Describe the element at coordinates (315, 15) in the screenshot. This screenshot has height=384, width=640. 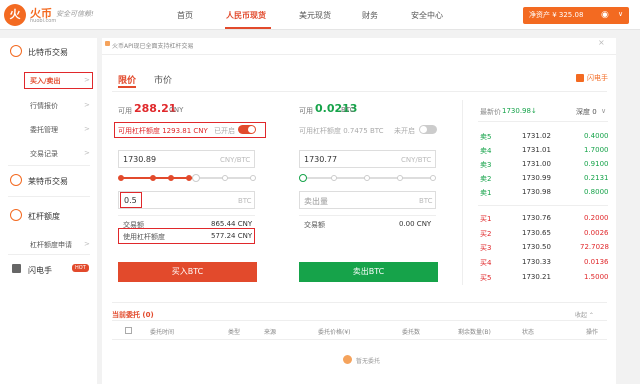
I see `nav-usd-spot: 美元现货` at that location.